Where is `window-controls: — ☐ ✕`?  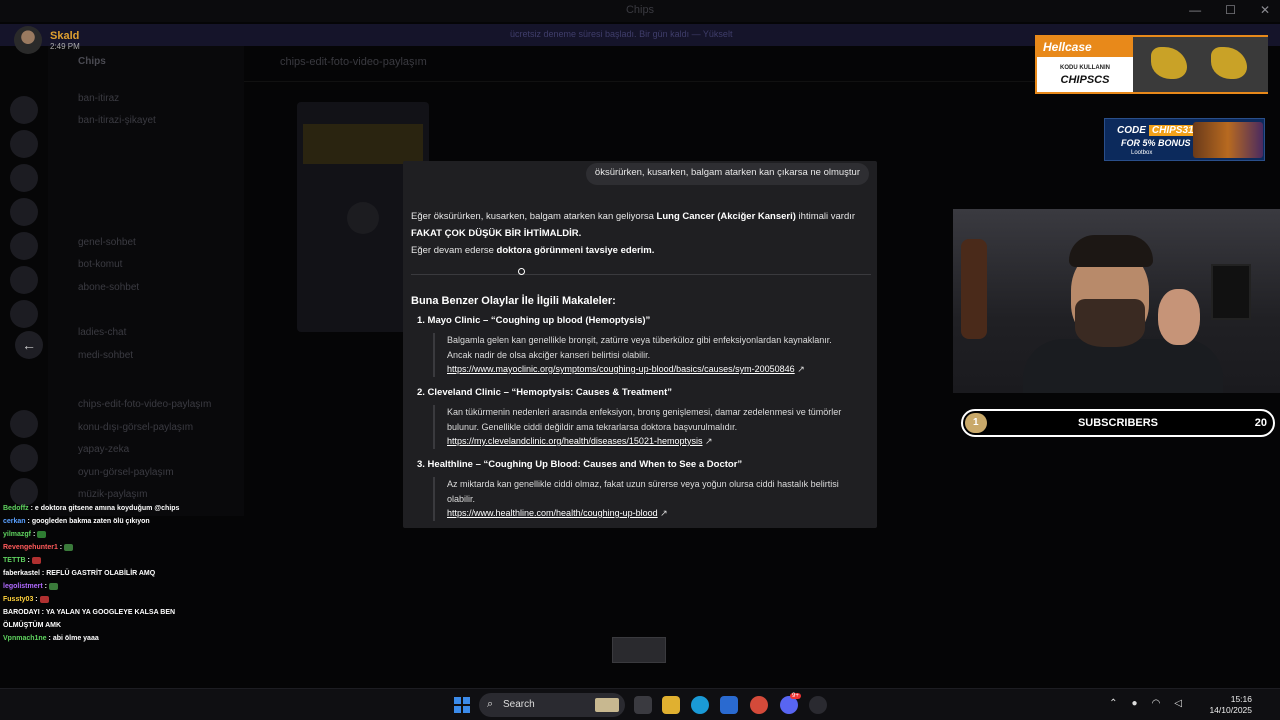 window-controls: — ☐ ✕ is located at coordinates (1229, 10).